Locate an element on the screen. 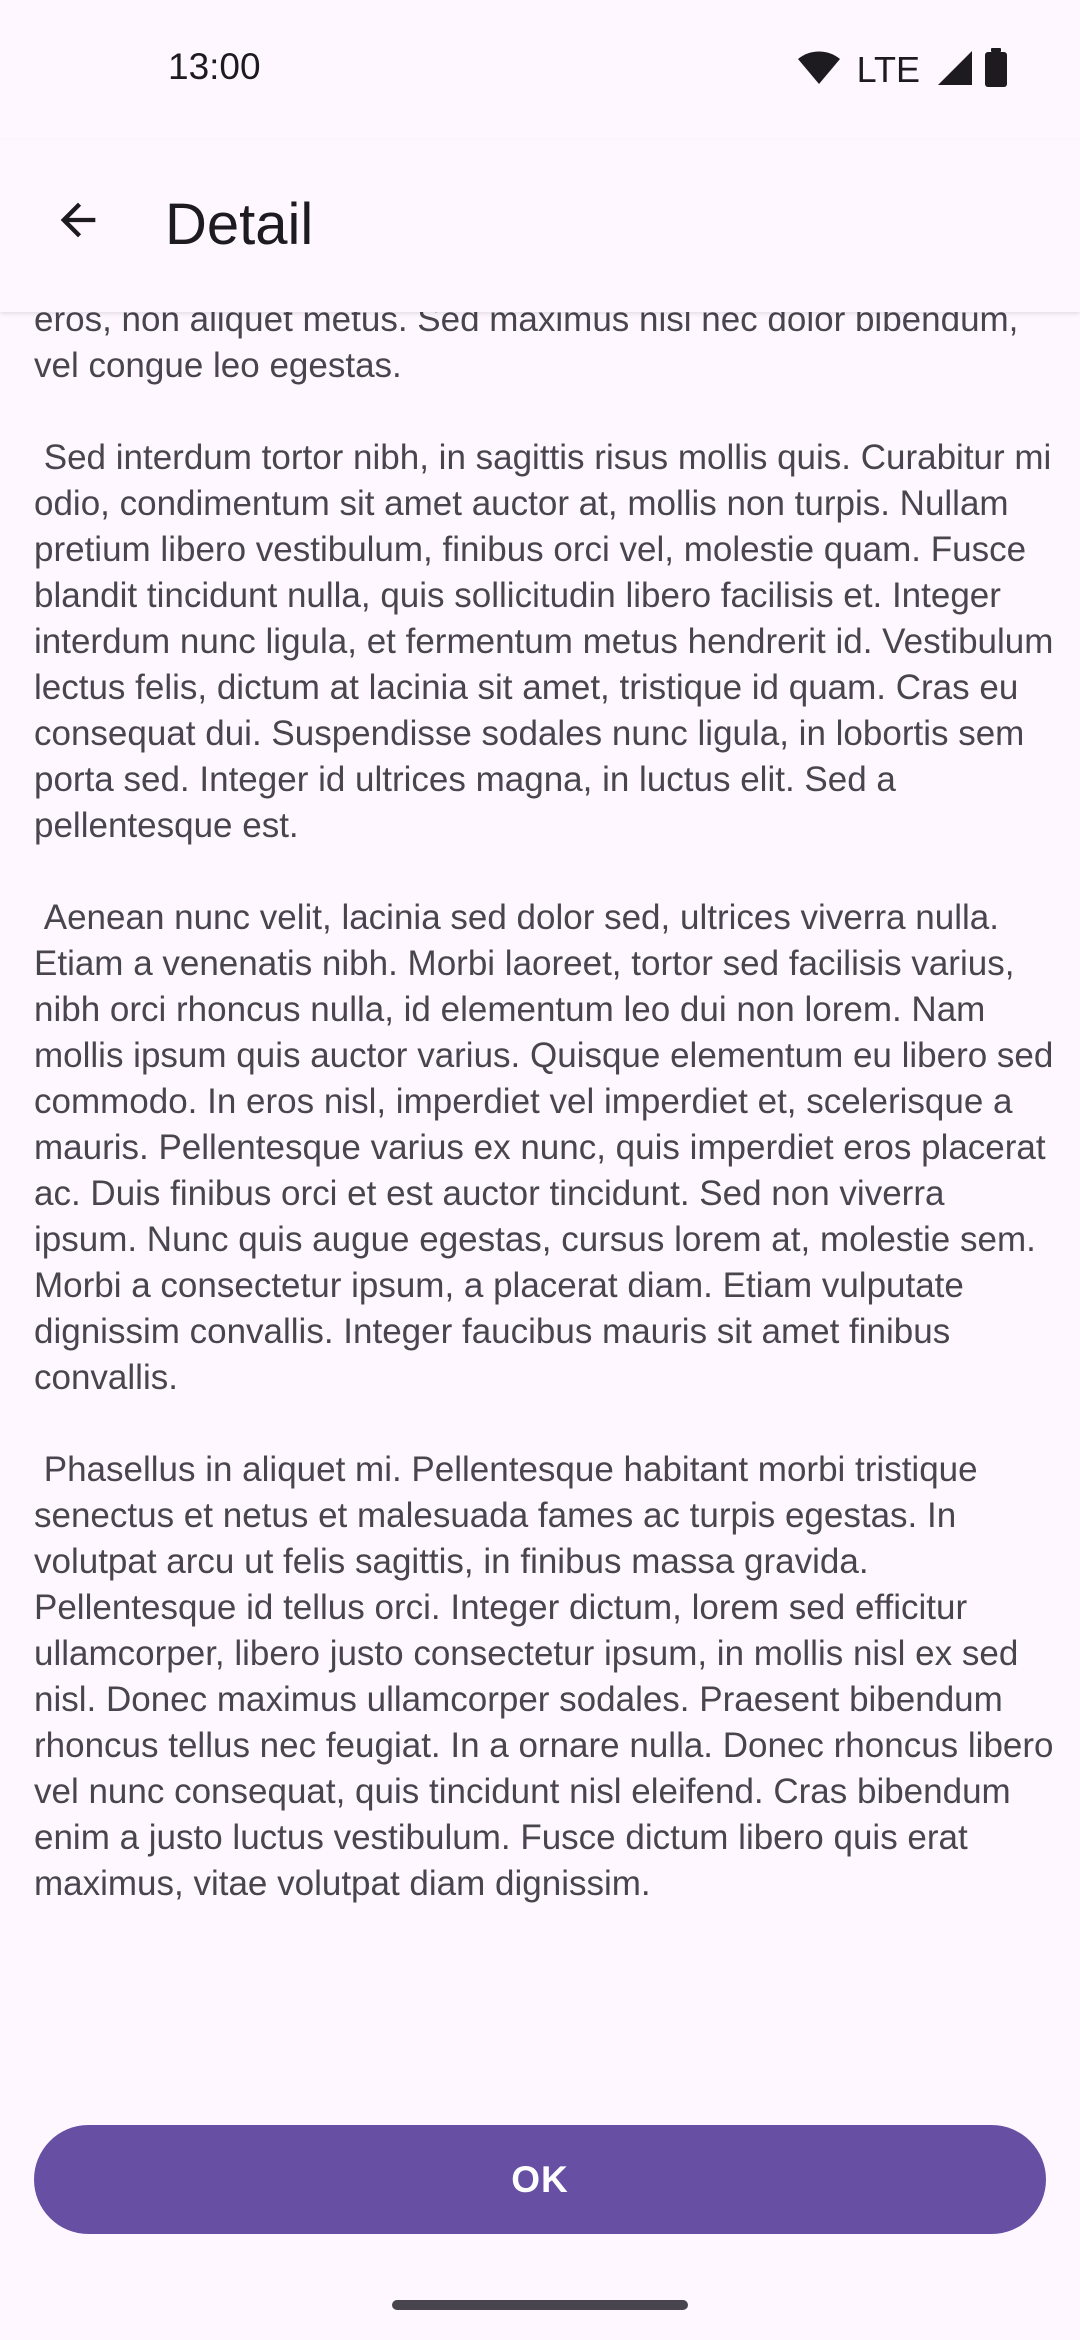 The image size is (1080, 2340). network-type-label: LTE is located at coordinates (888, 69).